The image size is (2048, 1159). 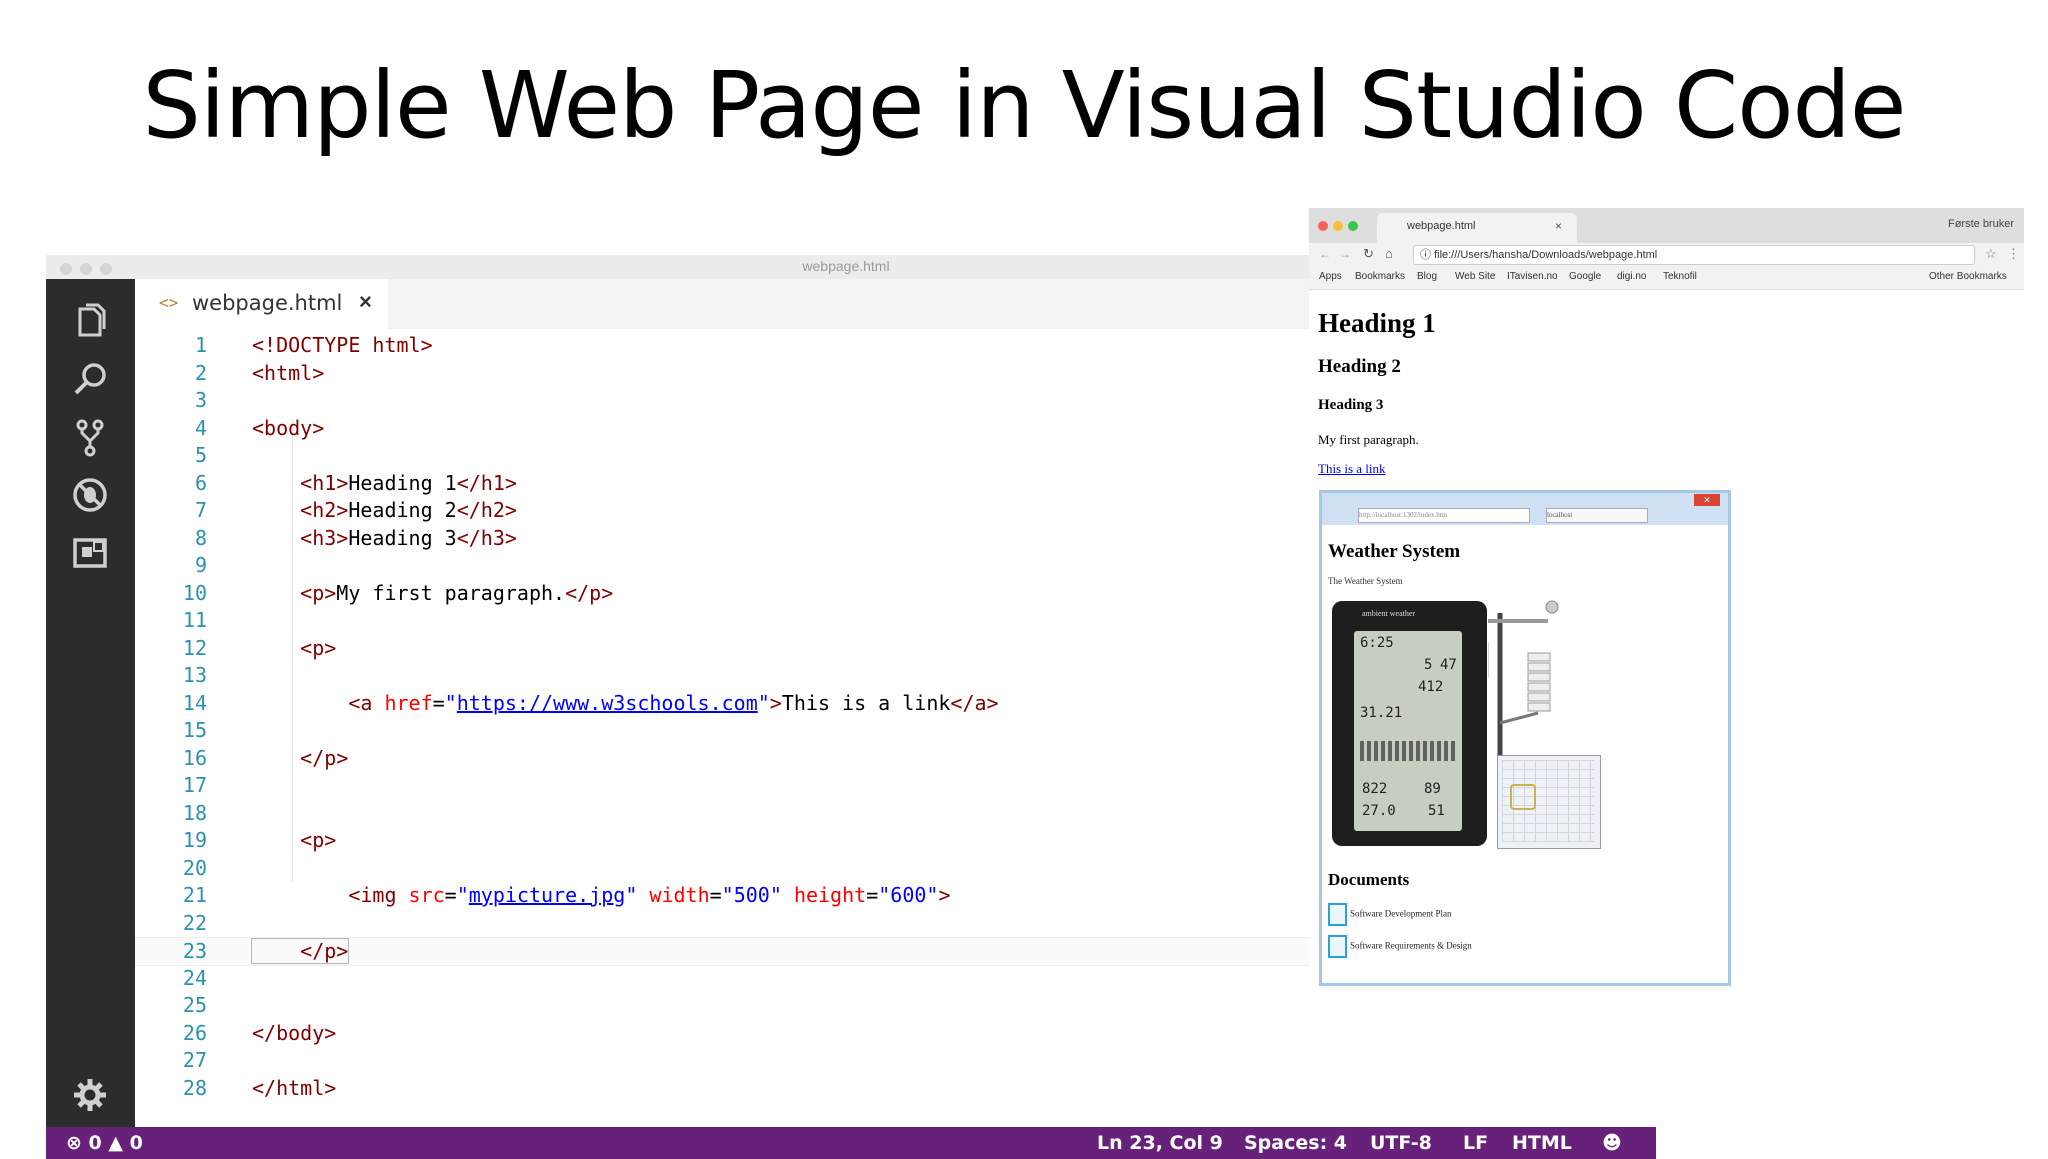 I want to click on code-line: 15, so click(x=740, y=730).